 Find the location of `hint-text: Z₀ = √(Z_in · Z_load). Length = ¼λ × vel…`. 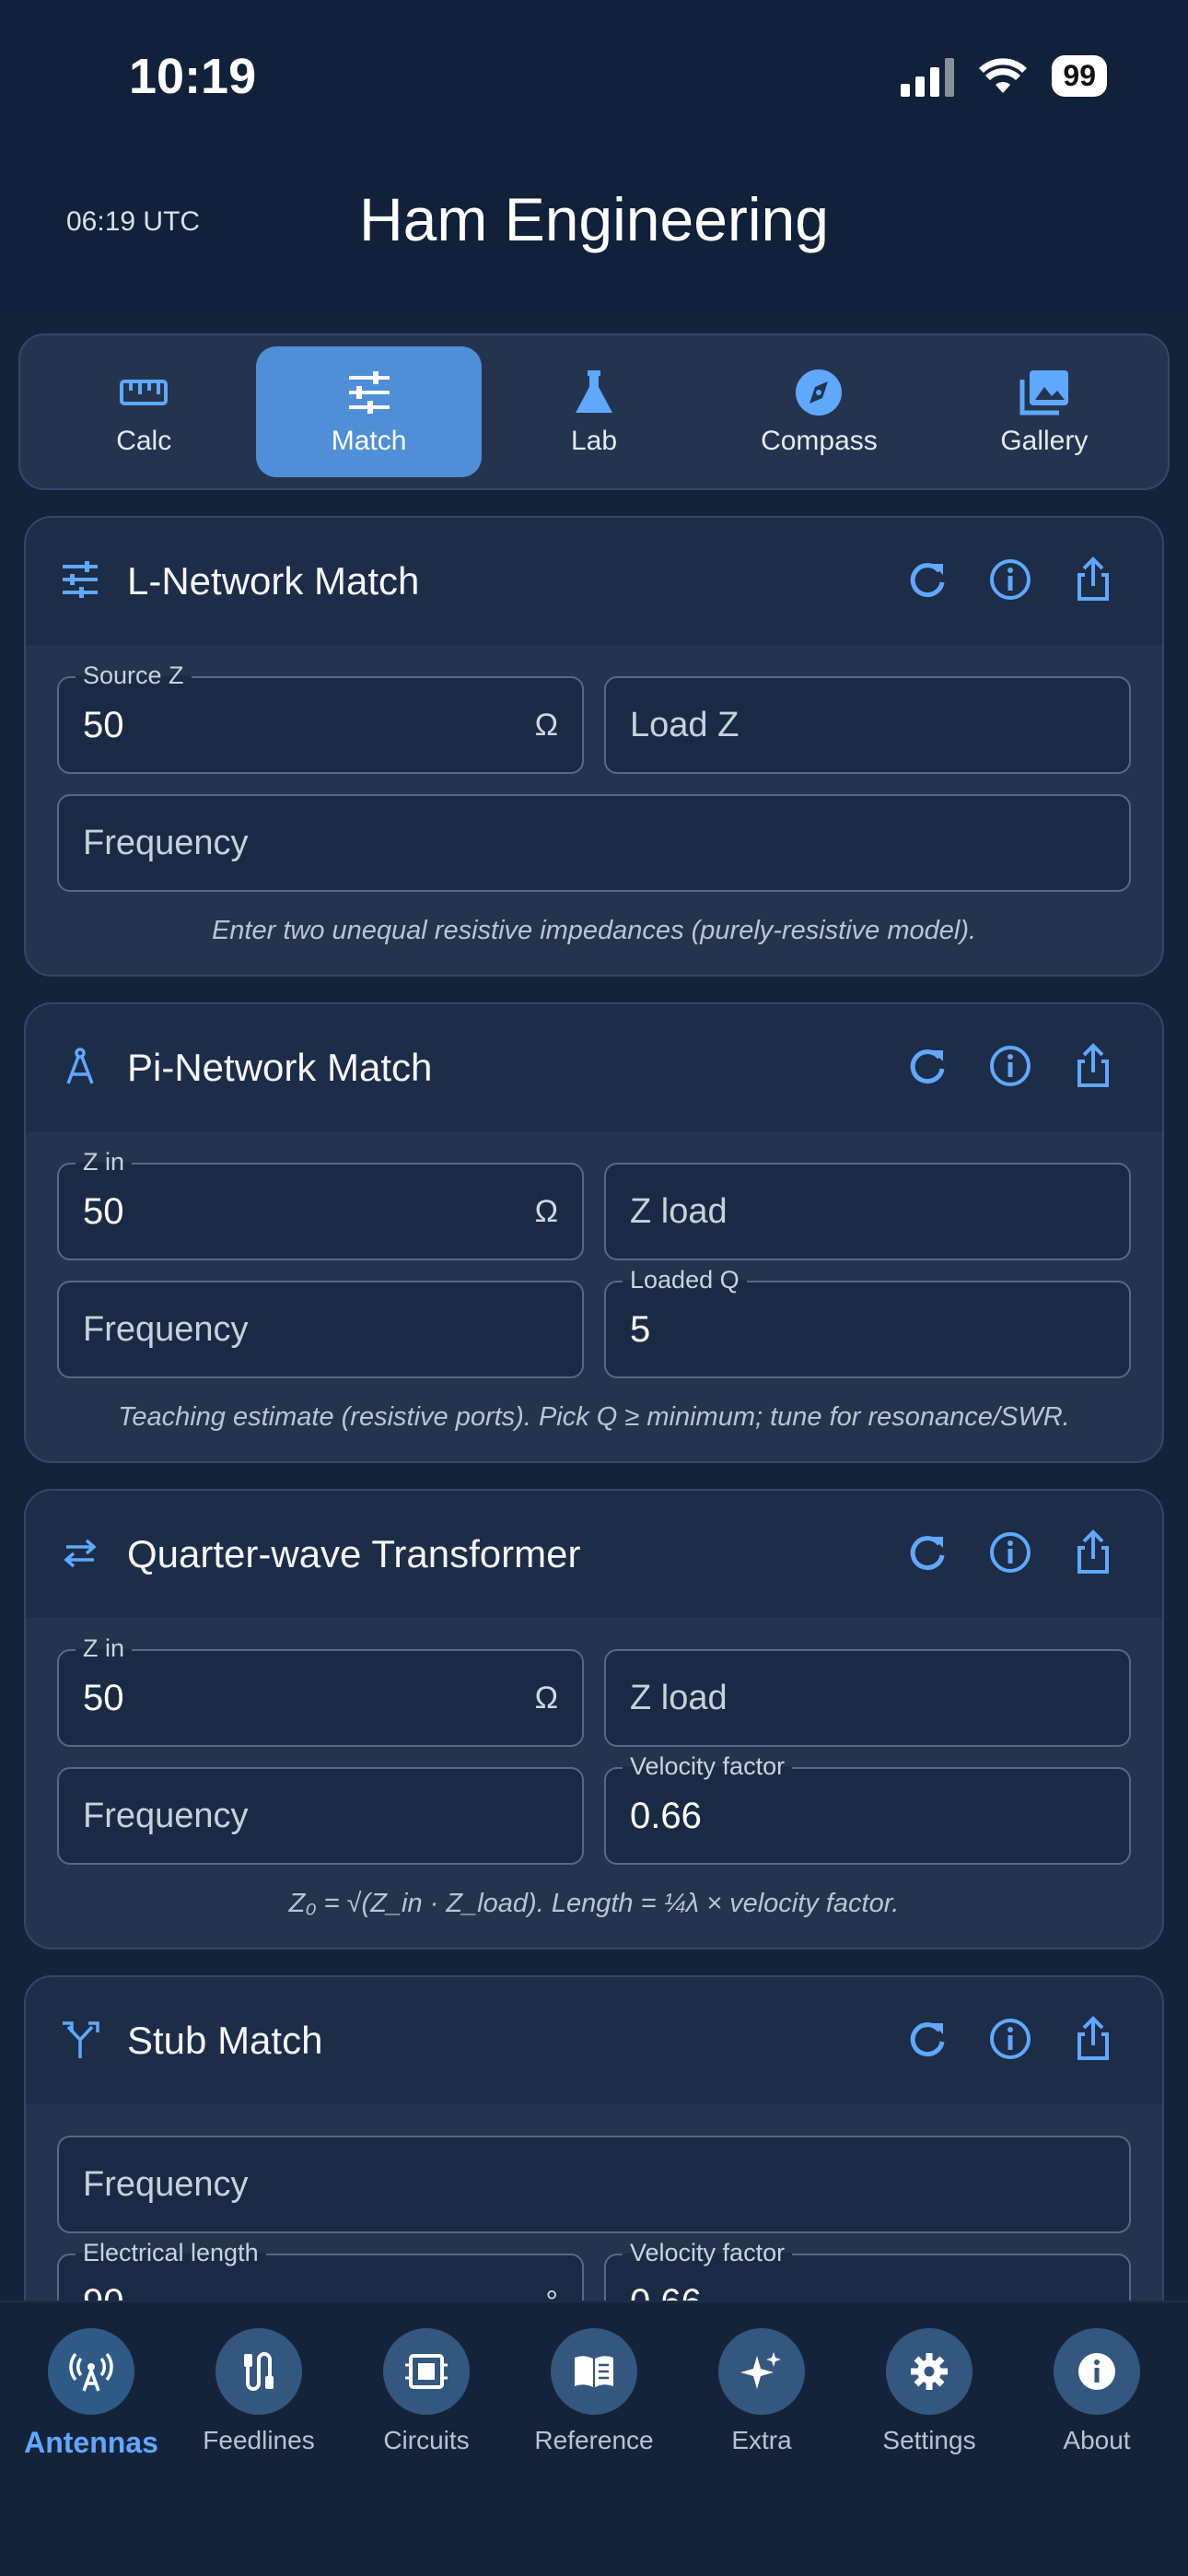

hint-text: Z₀ = √(Z_in · Z_load). Length = ¼λ × vel… is located at coordinates (594, 1904).